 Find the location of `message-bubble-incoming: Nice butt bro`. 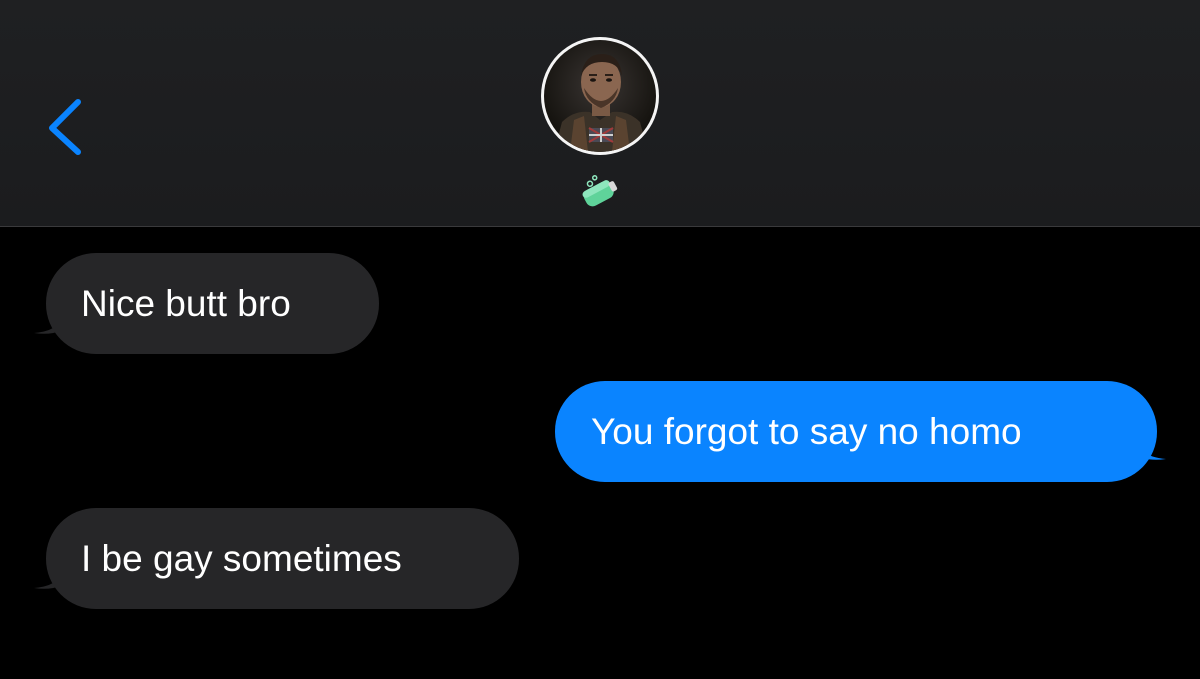

message-bubble-incoming: Nice butt bro is located at coordinates (212, 303).